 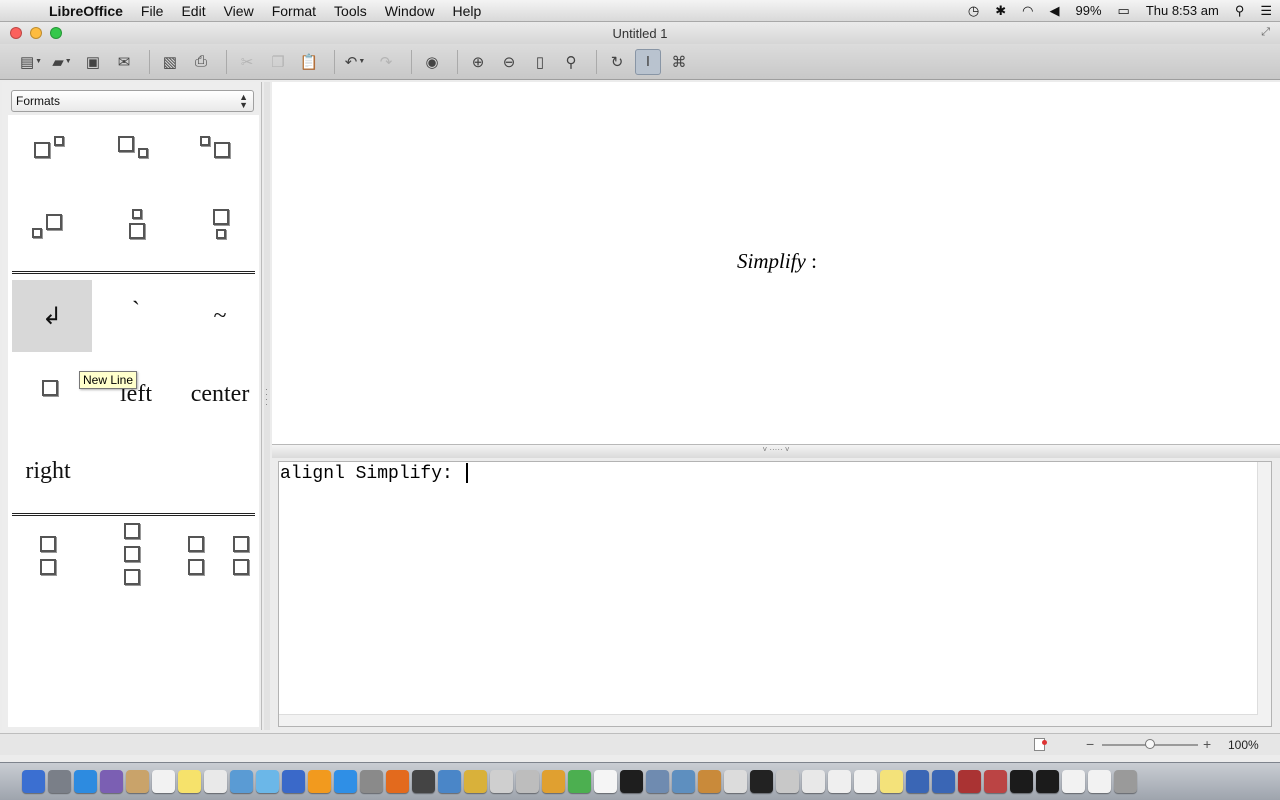 I want to click on dropdown-arrow-icon: ▼, so click(x=38, y=61).